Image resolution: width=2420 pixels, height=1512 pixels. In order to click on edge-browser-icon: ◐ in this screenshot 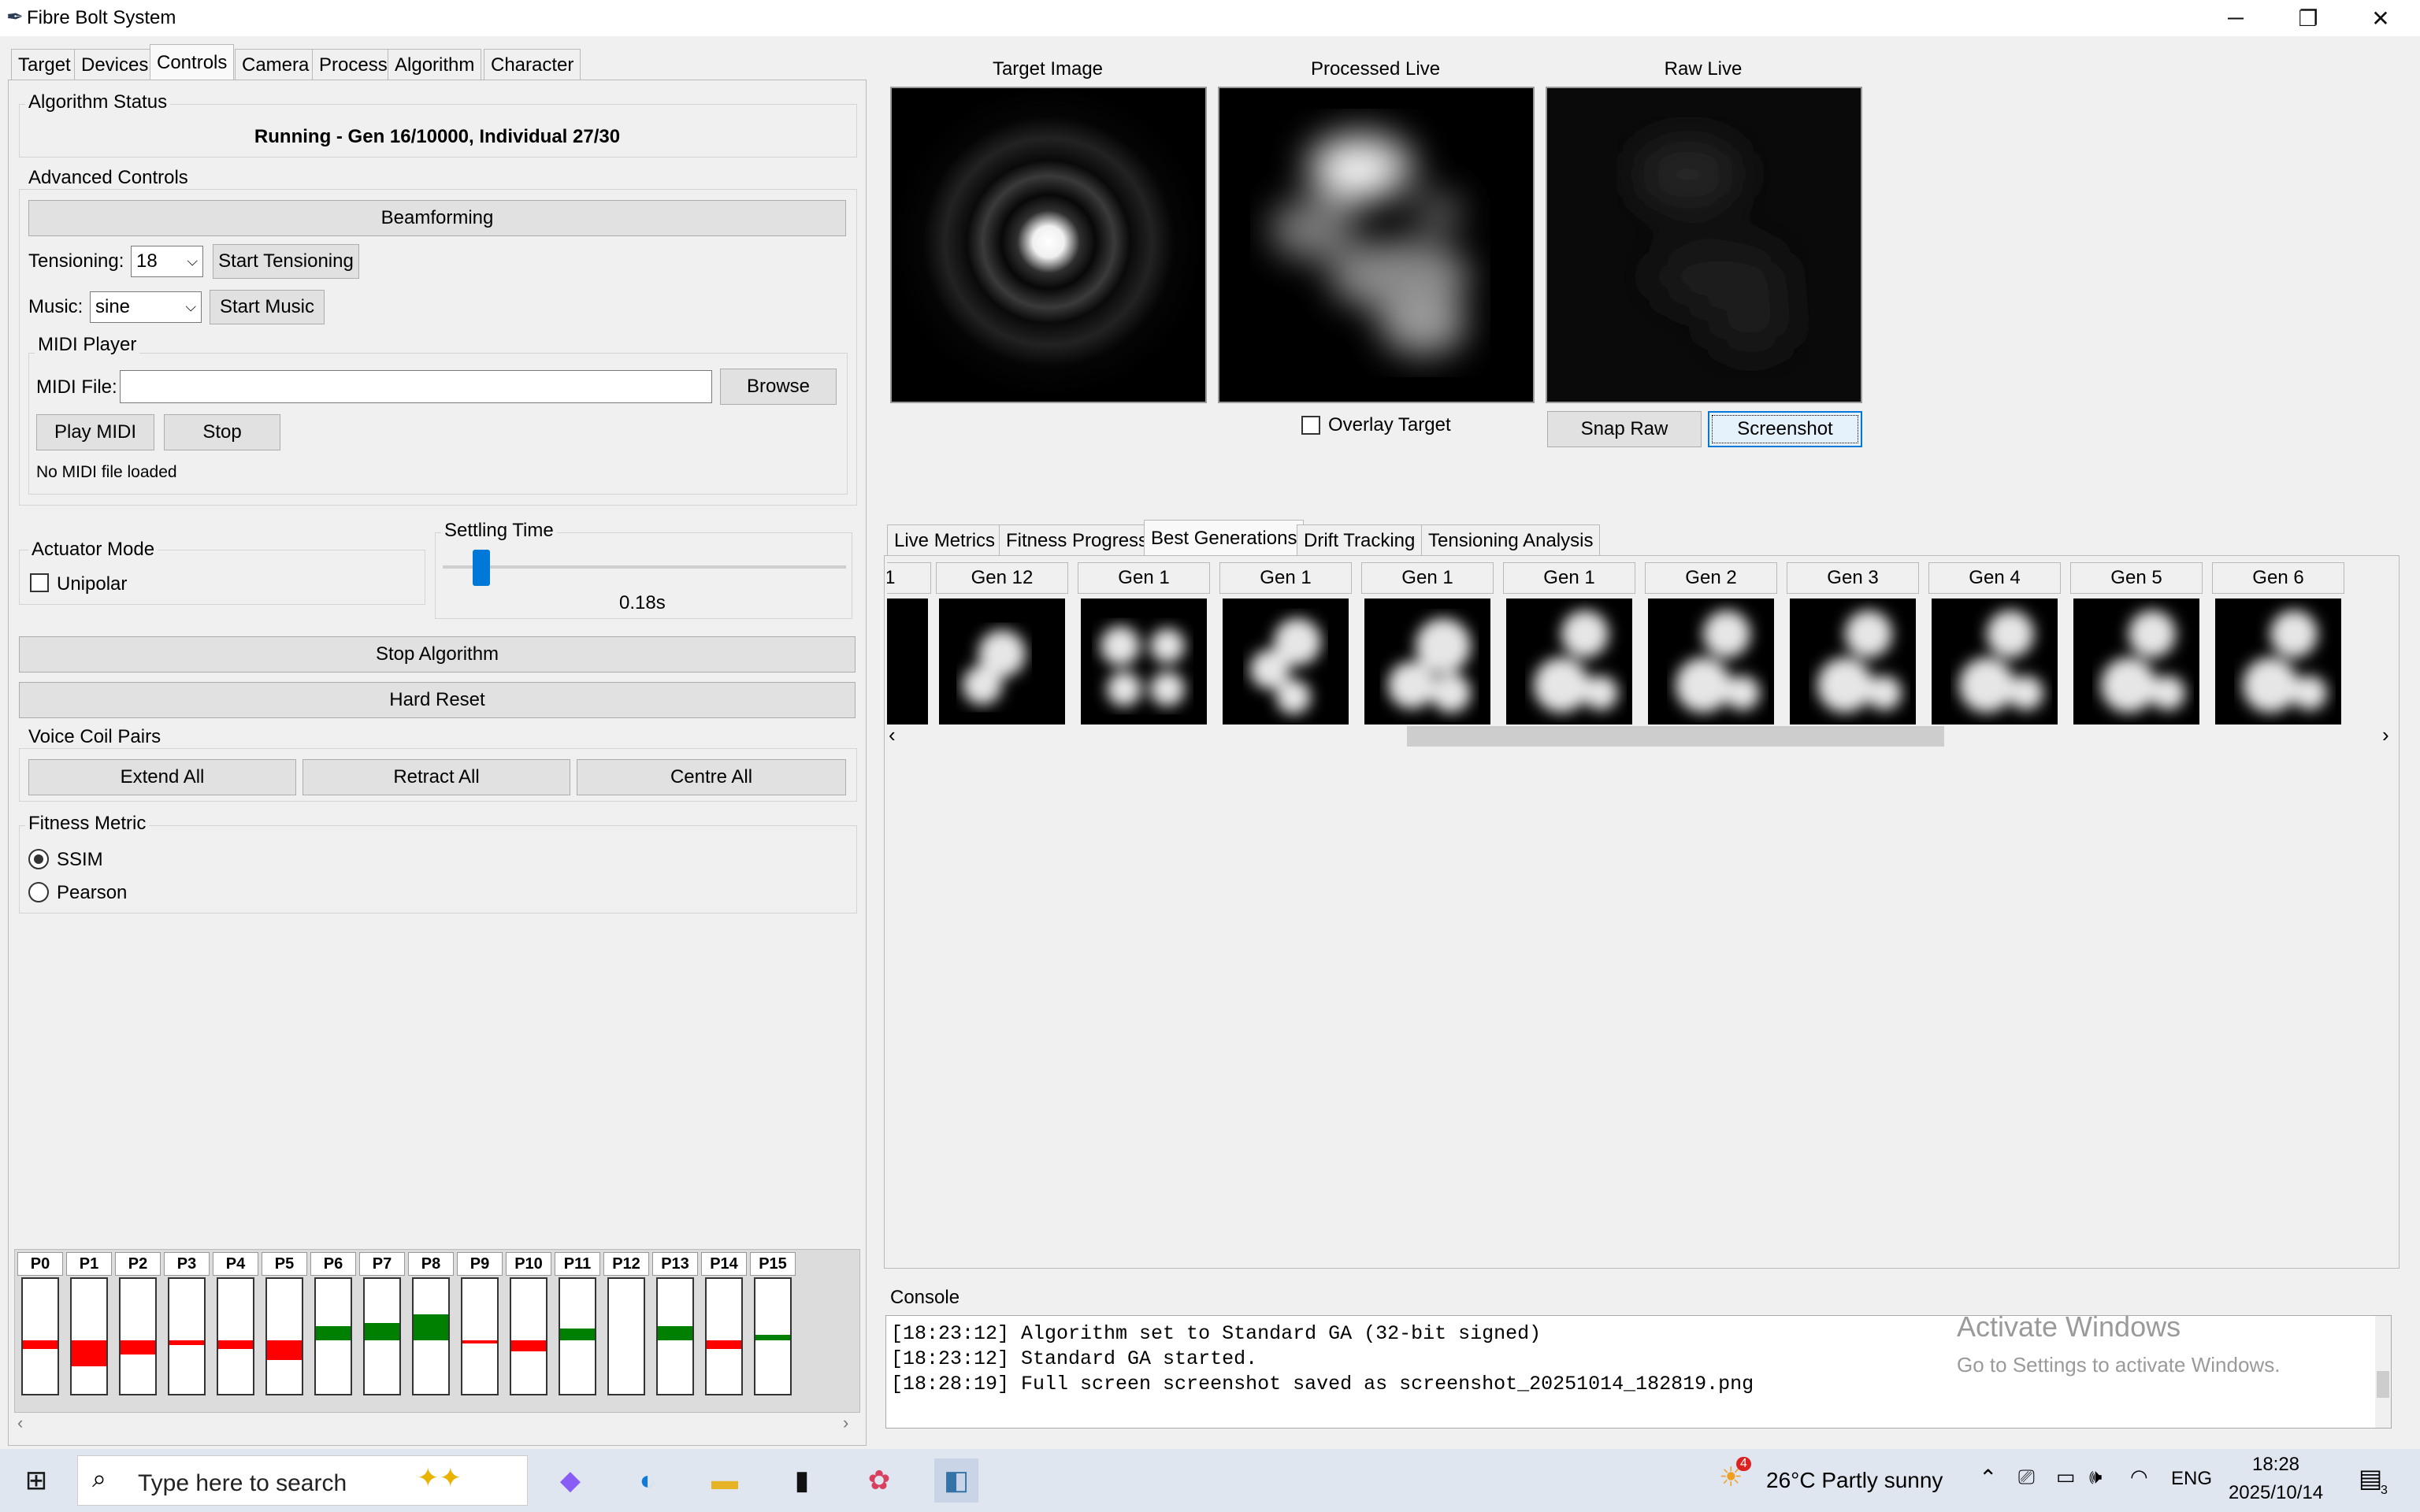, I will do `click(647, 1480)`.